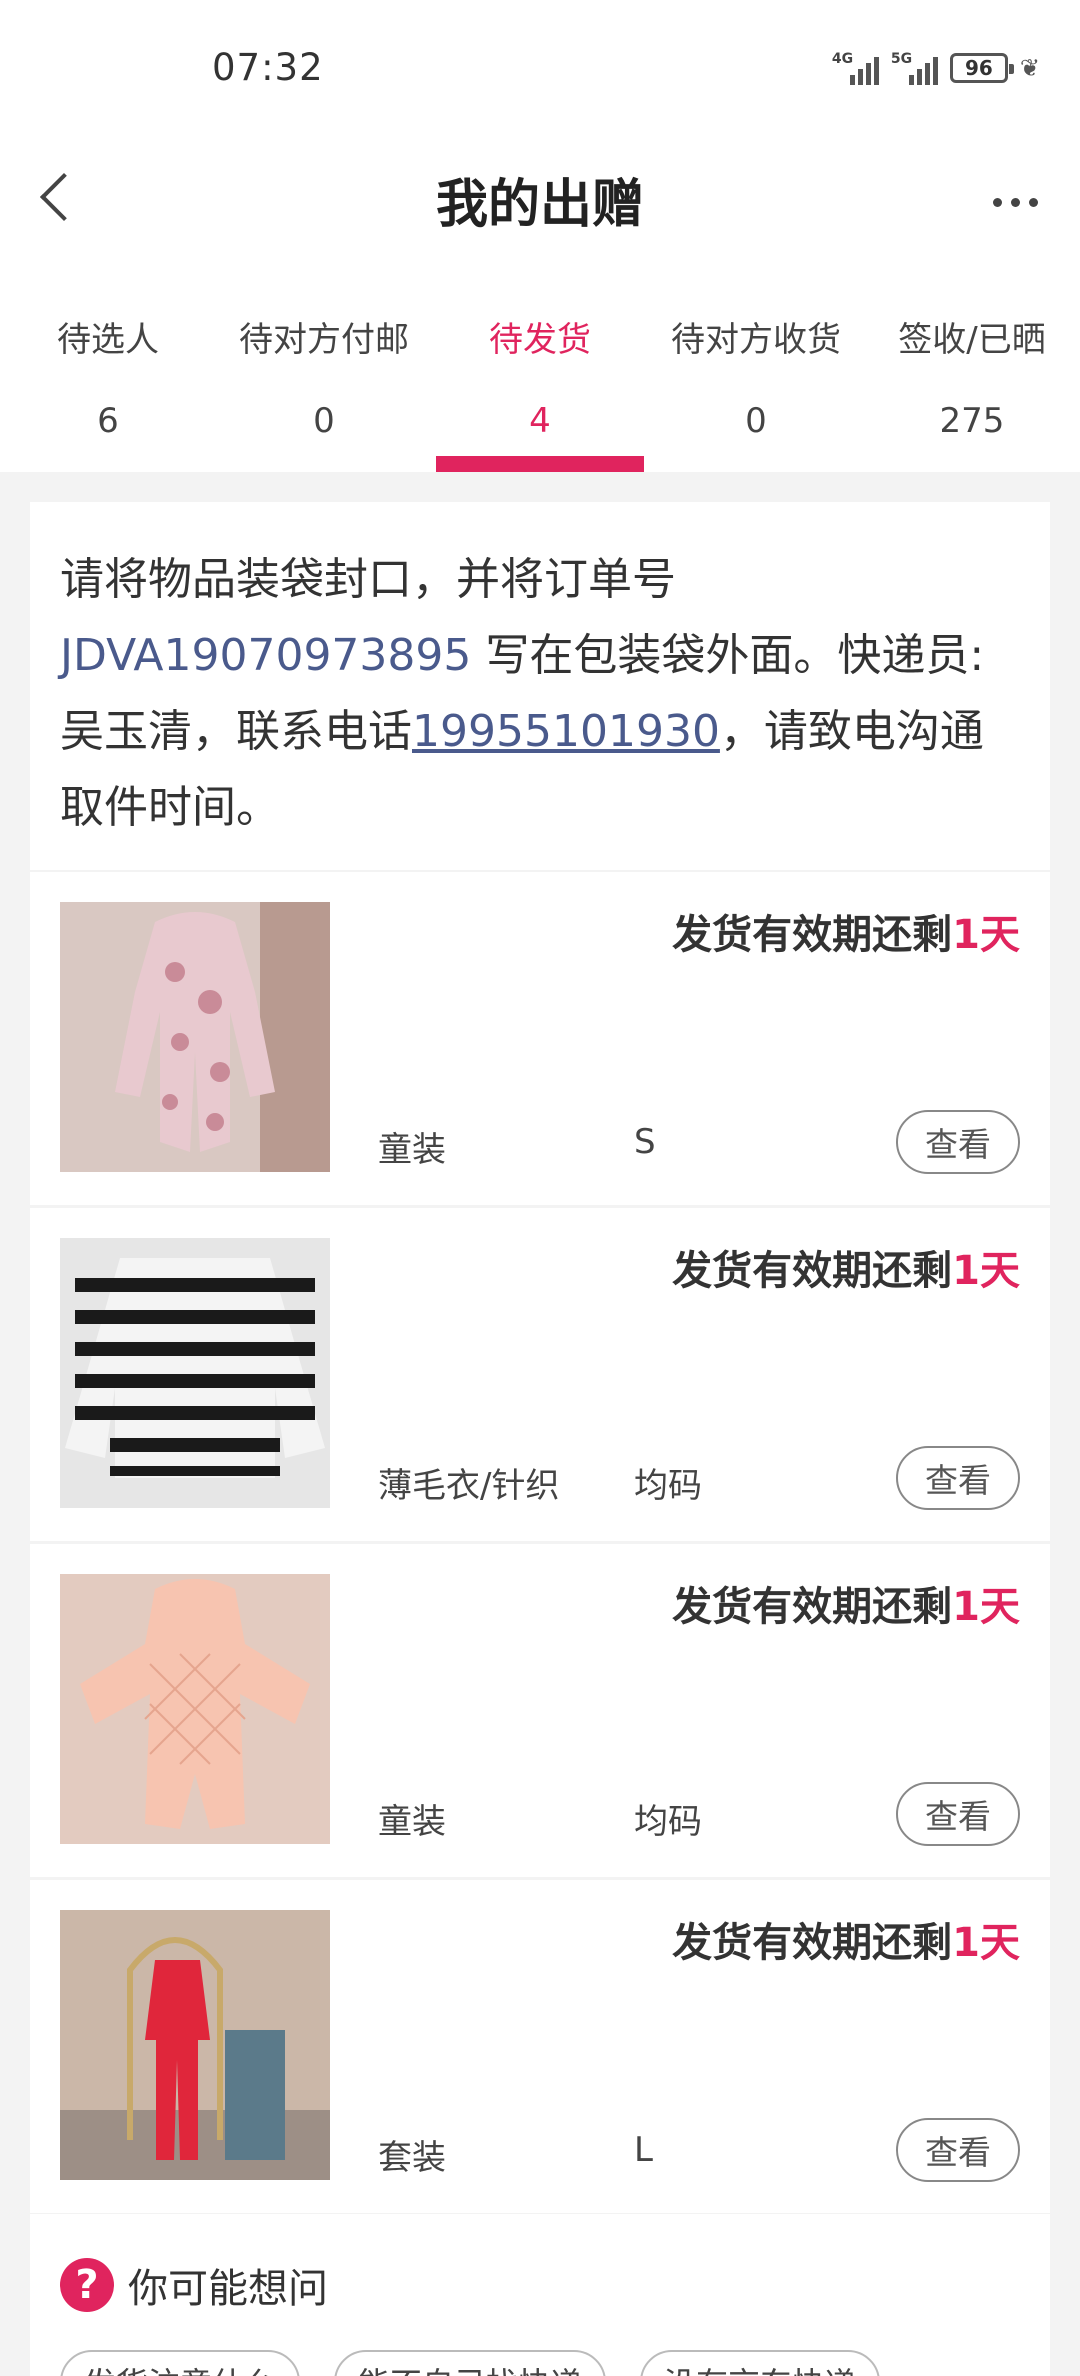  What do you see at coordinates (540, 2046) in the screenshot?
I see `list-item: 发货有效期还剩1天 套装 L 查看` at bounding box center [540, 2046].